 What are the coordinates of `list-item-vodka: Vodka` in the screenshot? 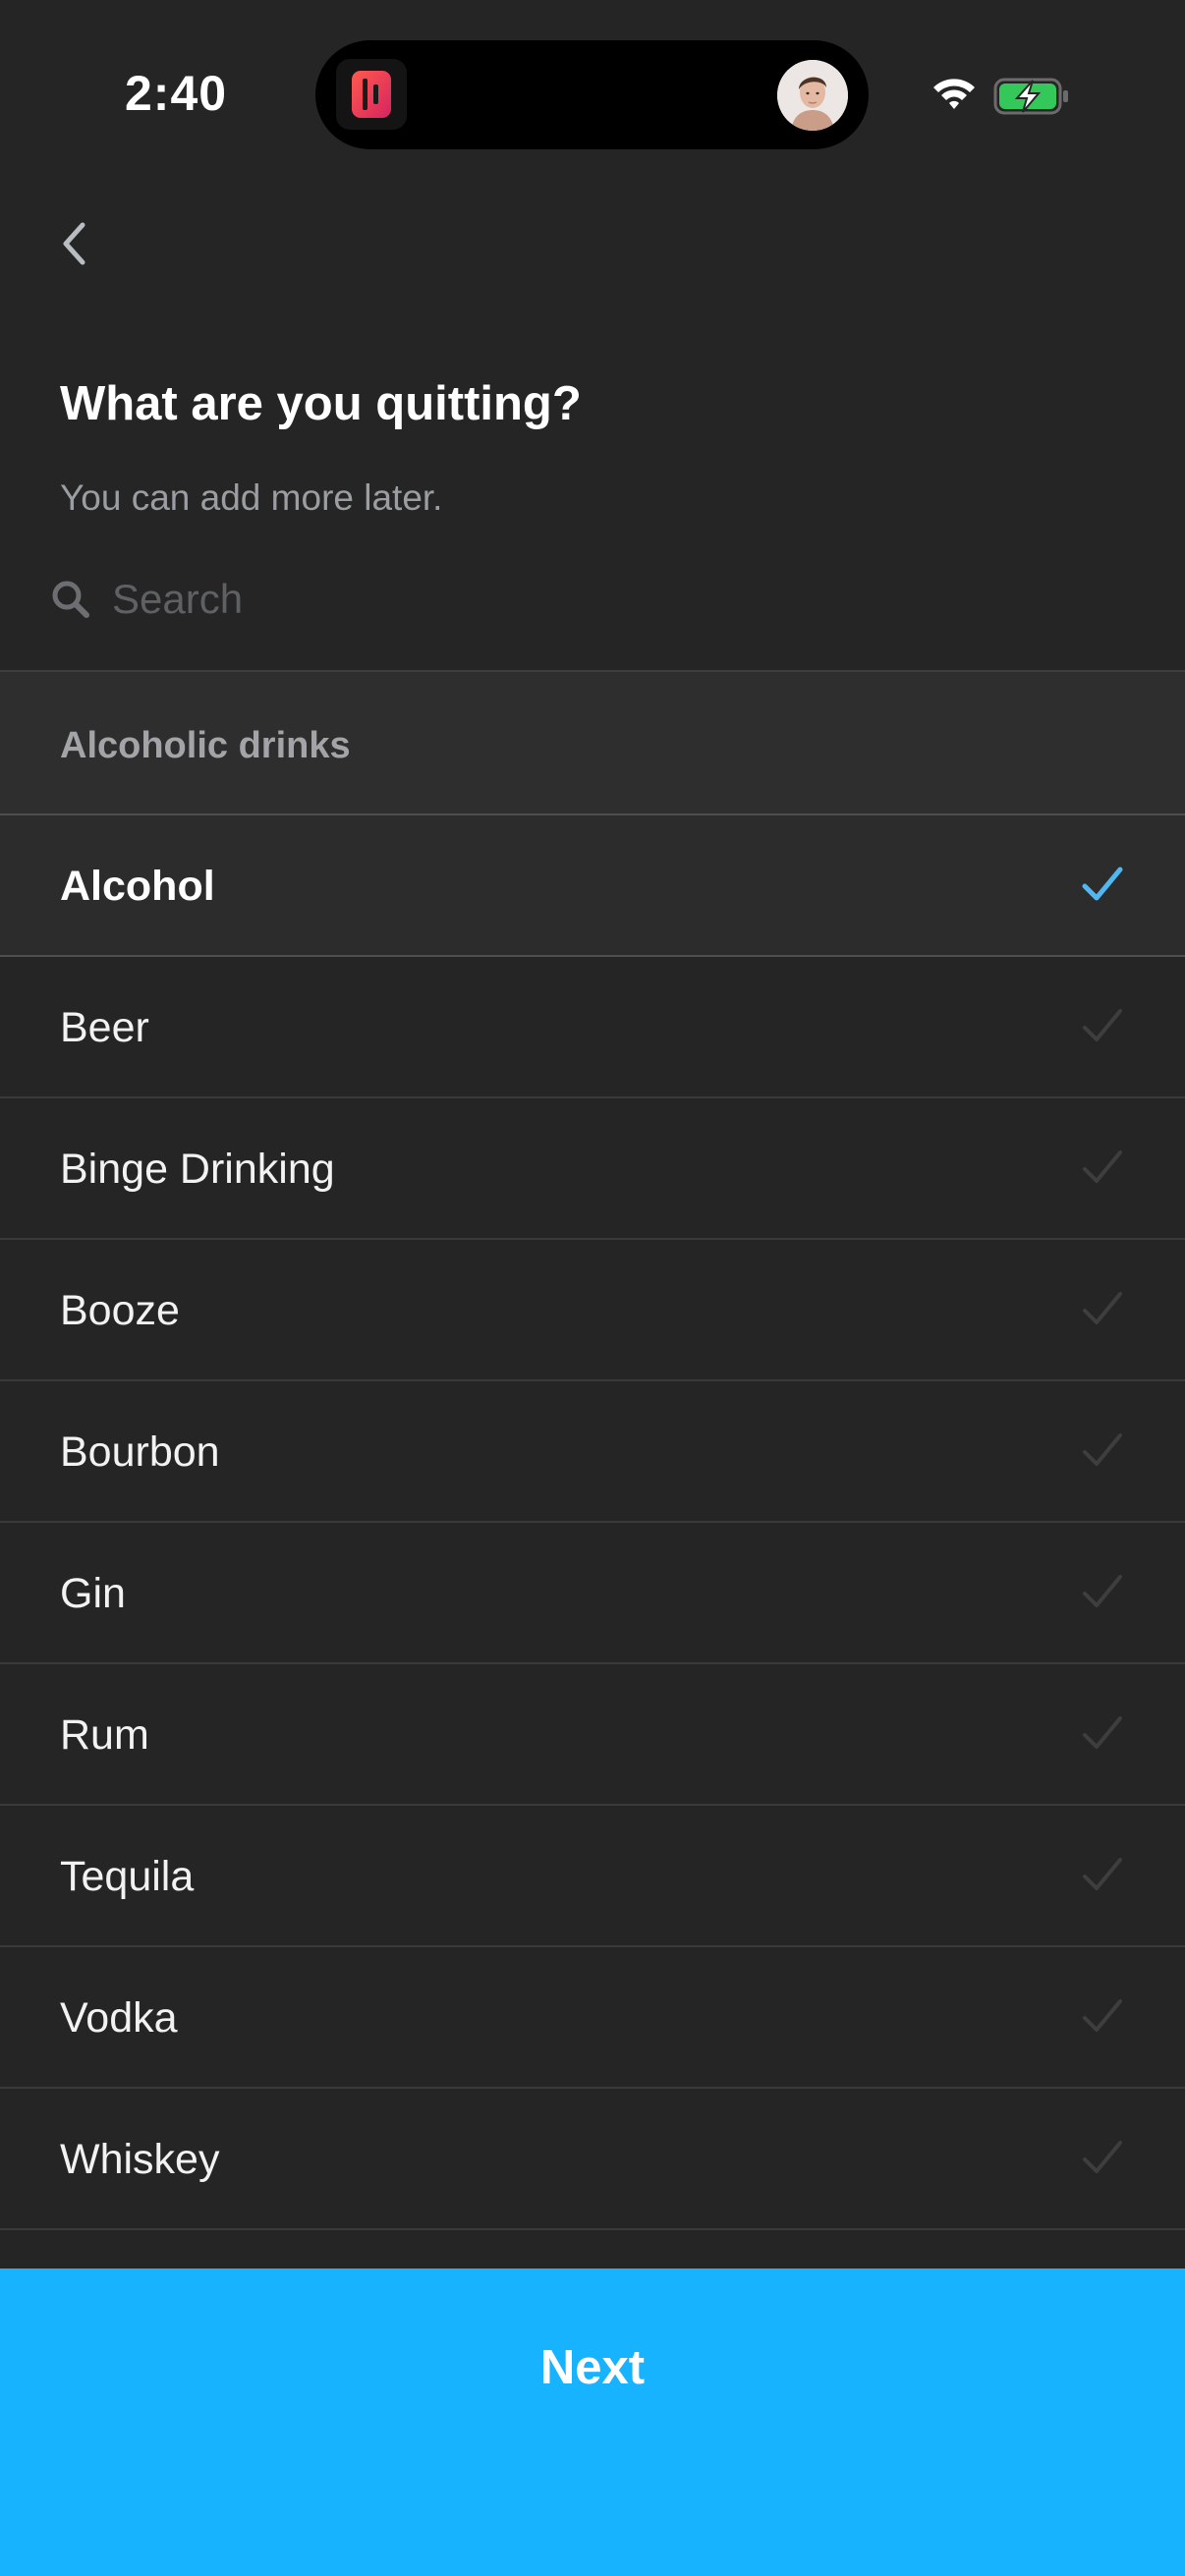 It's located at (592, 2018).